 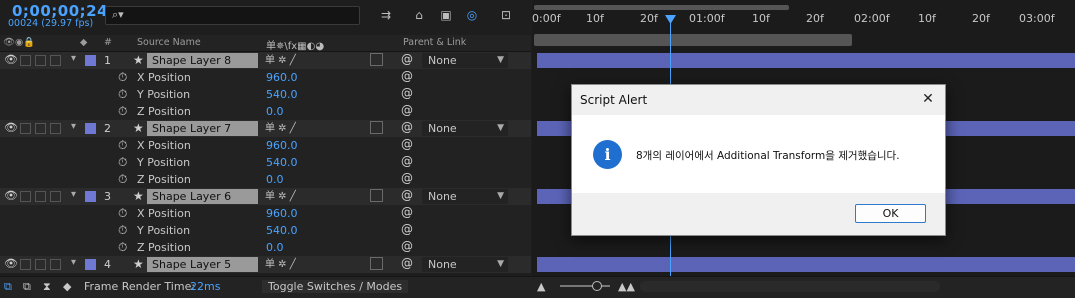 I want to click on layer-row: 👁 ▾ 2 ★ Shape Layer 7 单 ✲ ╱ @ None ▼, so click(x=265, y=128).